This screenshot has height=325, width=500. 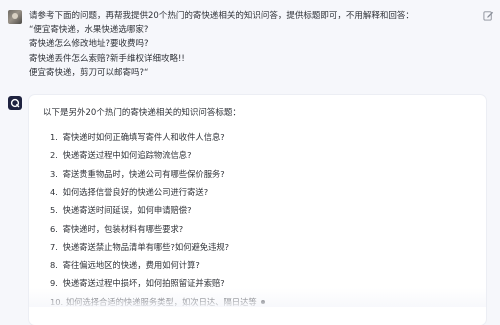 What do you see at coordinates (54, 137) in the screenshot?
I see `list-item-number: 1.` at bounding box center [54, 137].